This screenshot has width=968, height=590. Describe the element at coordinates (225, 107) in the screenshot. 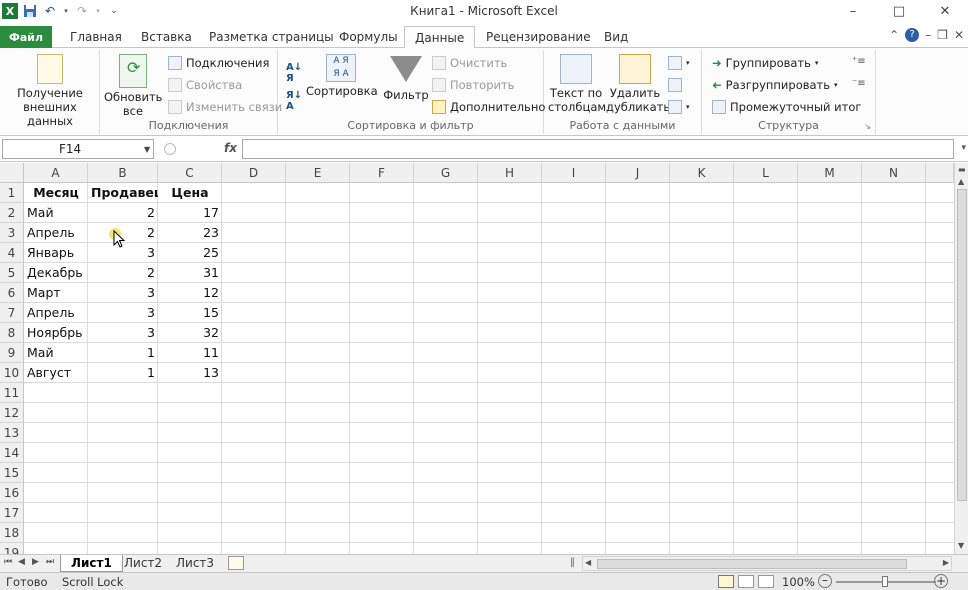

I see `edit-links-button: Изменить связи` at that location.